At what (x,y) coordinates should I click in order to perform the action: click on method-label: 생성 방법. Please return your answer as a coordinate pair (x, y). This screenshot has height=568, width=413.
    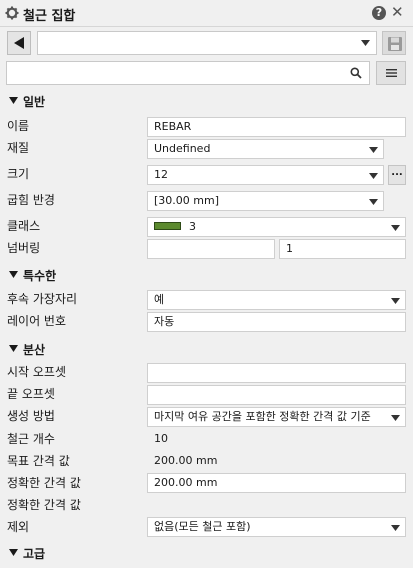
    Looking at the image, I should click on (31, 416).